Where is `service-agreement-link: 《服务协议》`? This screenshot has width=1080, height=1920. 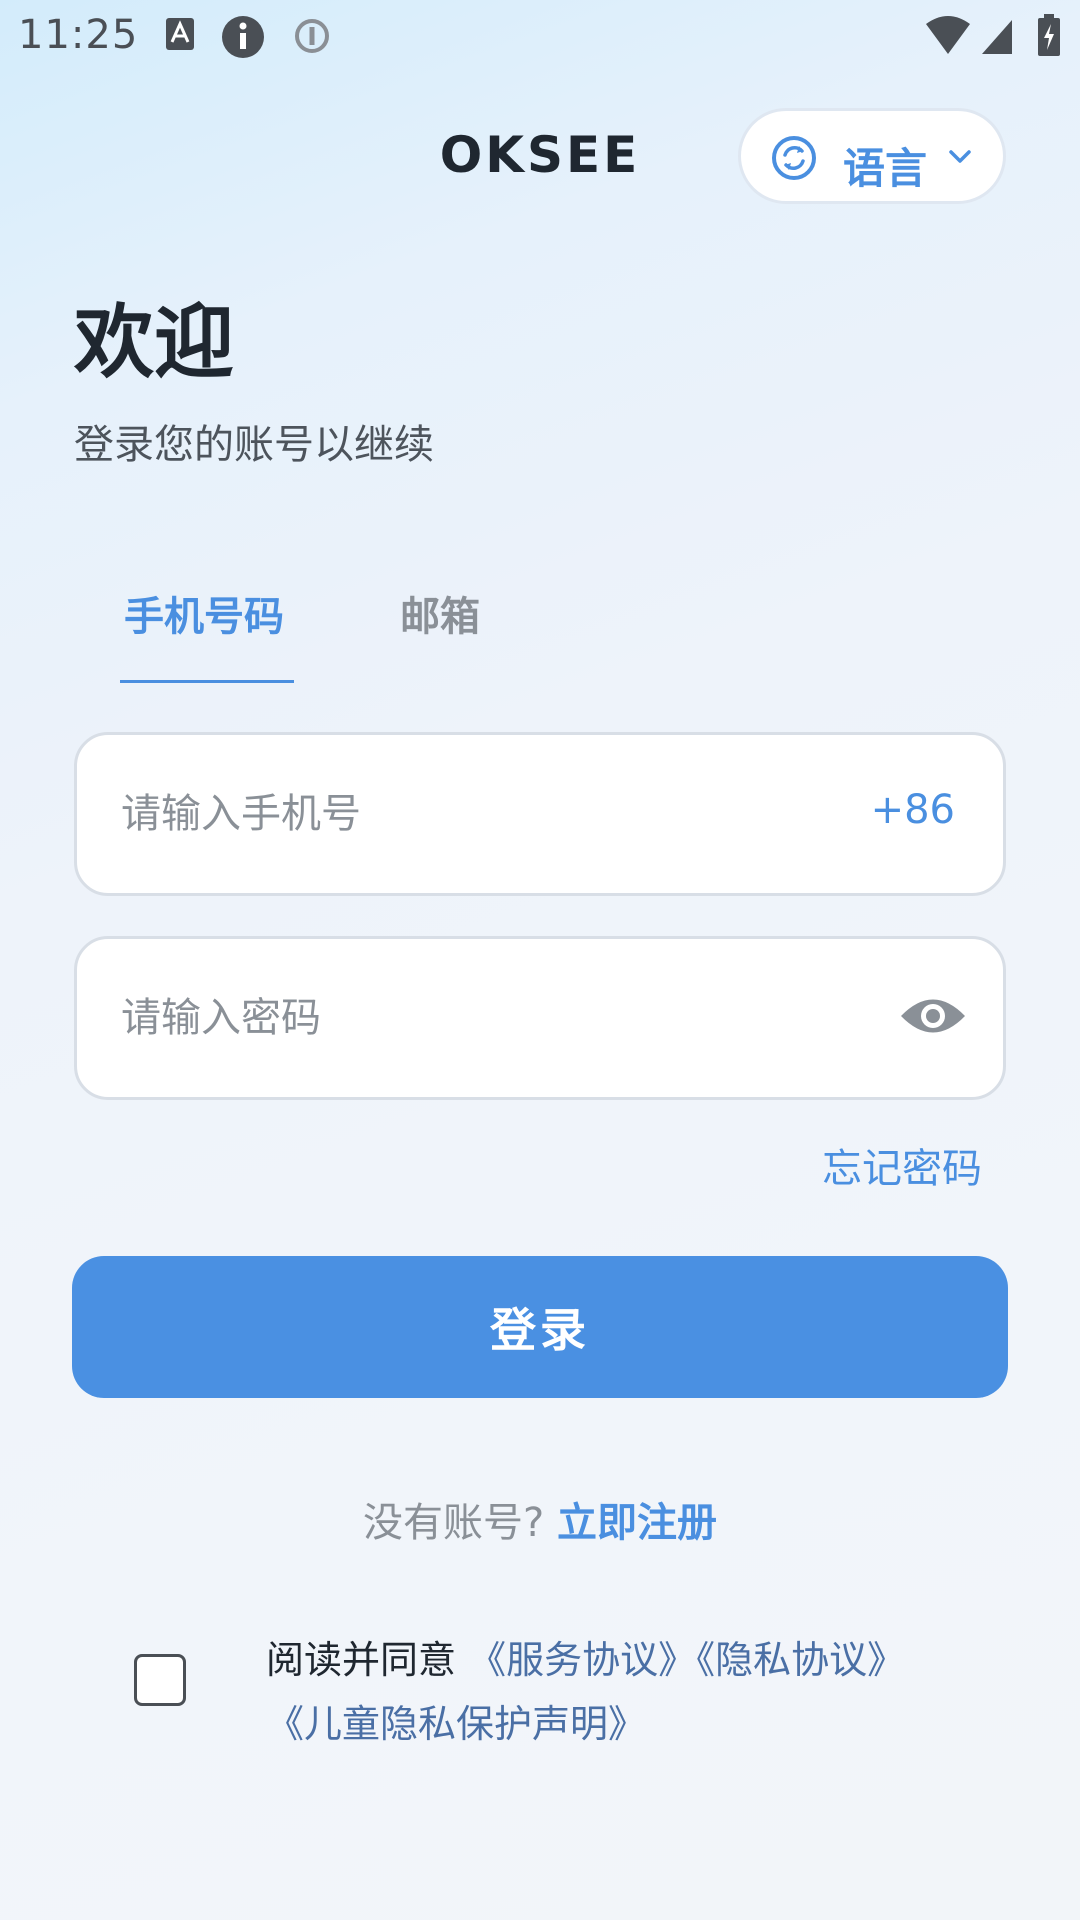 service-agreement-link: 《服务协议》 is located at coordinates (582, 1660).